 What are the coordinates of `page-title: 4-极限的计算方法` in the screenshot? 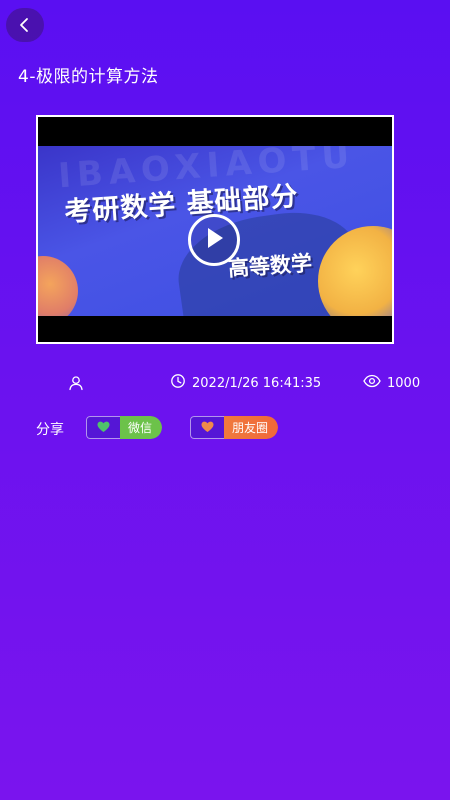 It's located at (88, 77).